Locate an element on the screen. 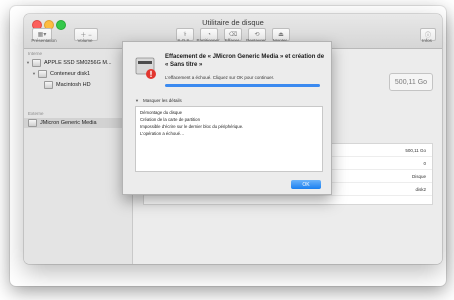  log-line: Création de la carte de partition is located at coordinates (170, 119).